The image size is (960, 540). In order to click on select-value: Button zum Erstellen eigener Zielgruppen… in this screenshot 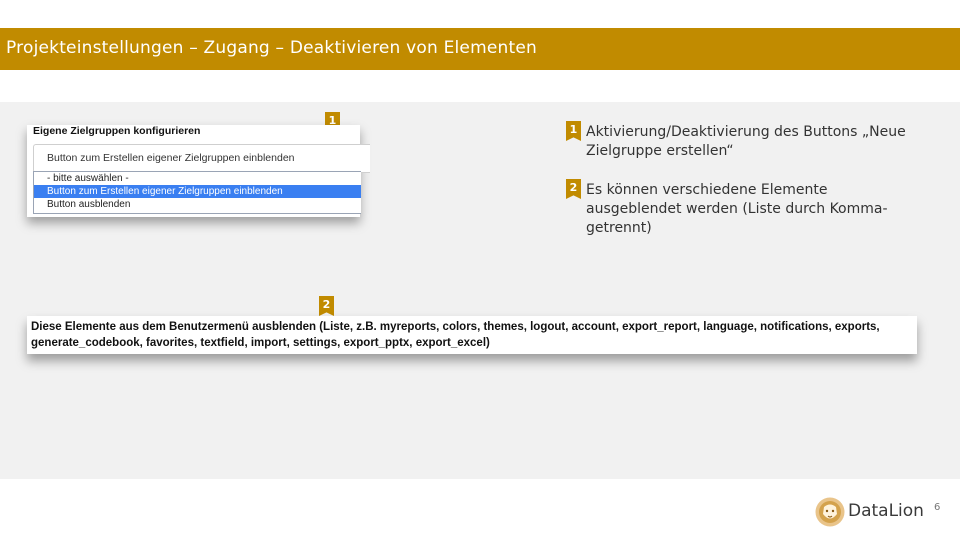, I will do `click(171, 158)`.